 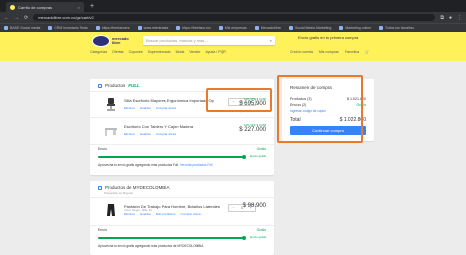 What do you see at coordinates (194, 52) in the screenshot?
I see `nav-item: Vender` at bounding box center [194, 52].